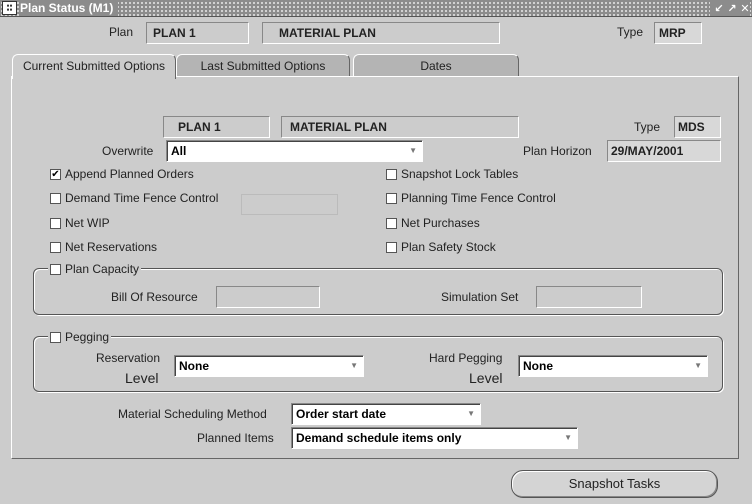 This screenshot has width=752, height=504. What do you see at coordinates (486, 378) in the screenshot?
I see `hard-pegging-level-label-2: Level` at bounding box center [486, 378].